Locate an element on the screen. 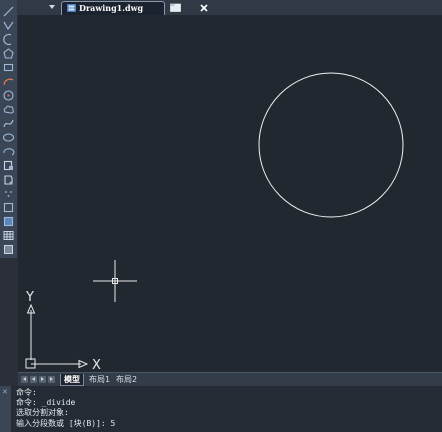 The width and height of the screenshot is (442, 432). draw-toolbar is located at coordinates (9, 129).